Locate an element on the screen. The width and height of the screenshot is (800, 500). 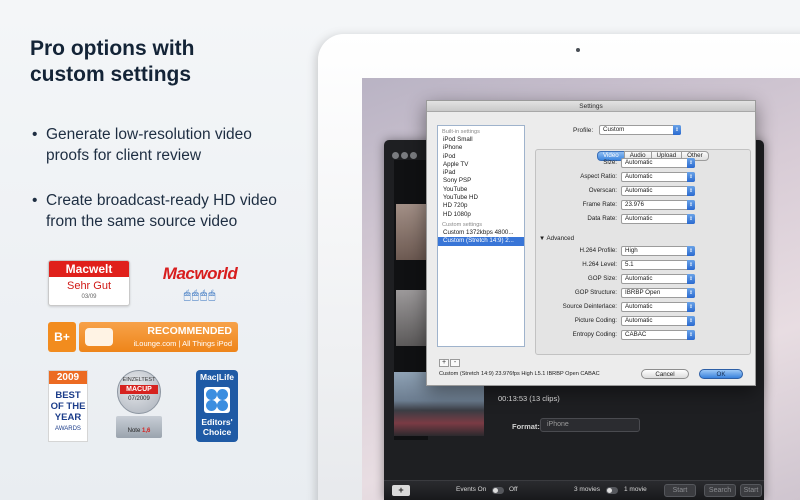
profile-label: Profile: is located at coordinates (583, 130).